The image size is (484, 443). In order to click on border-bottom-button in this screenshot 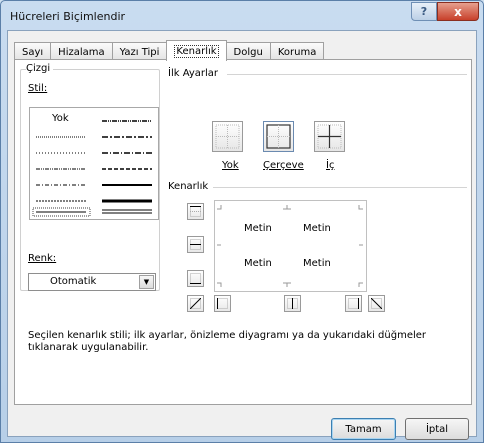, I will do `click(195, 278)`.